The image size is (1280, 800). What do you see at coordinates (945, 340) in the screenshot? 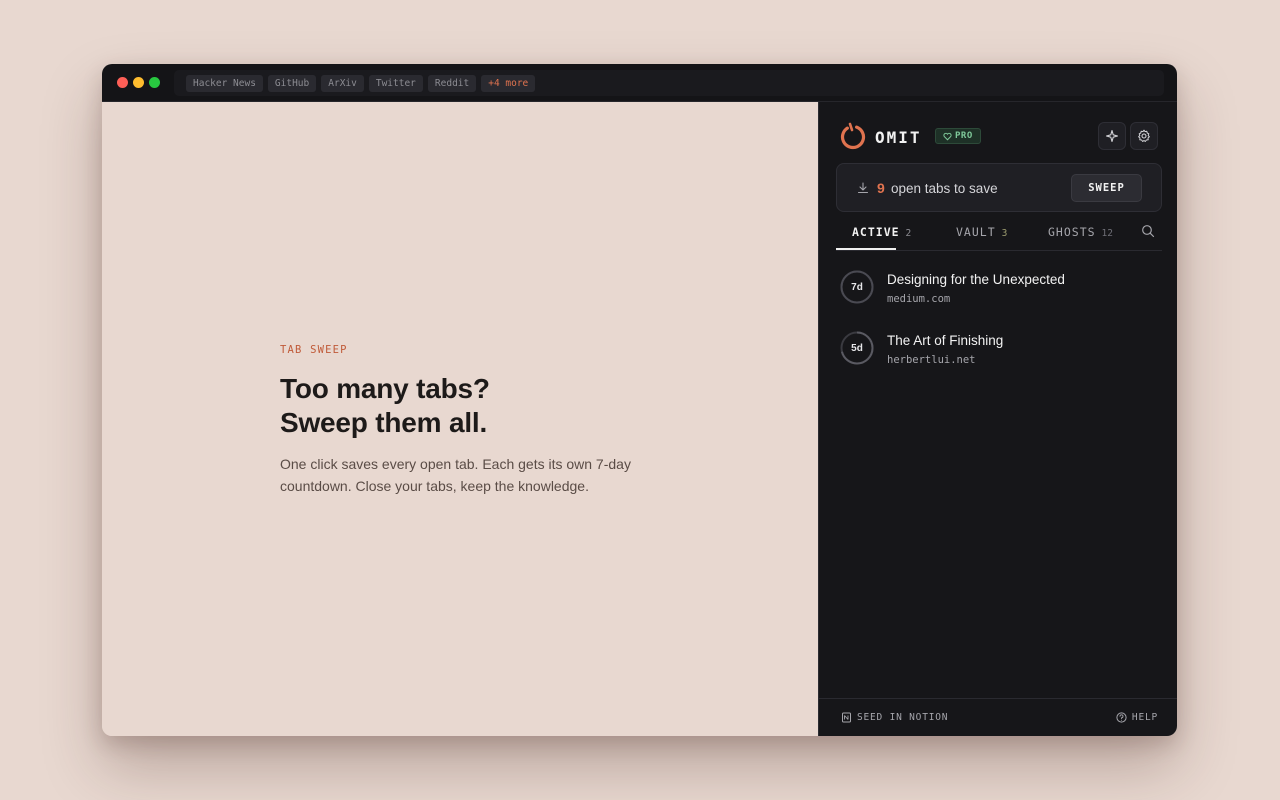
I see `item-title: The Art of Finishing` at bounding box center [945, 340].